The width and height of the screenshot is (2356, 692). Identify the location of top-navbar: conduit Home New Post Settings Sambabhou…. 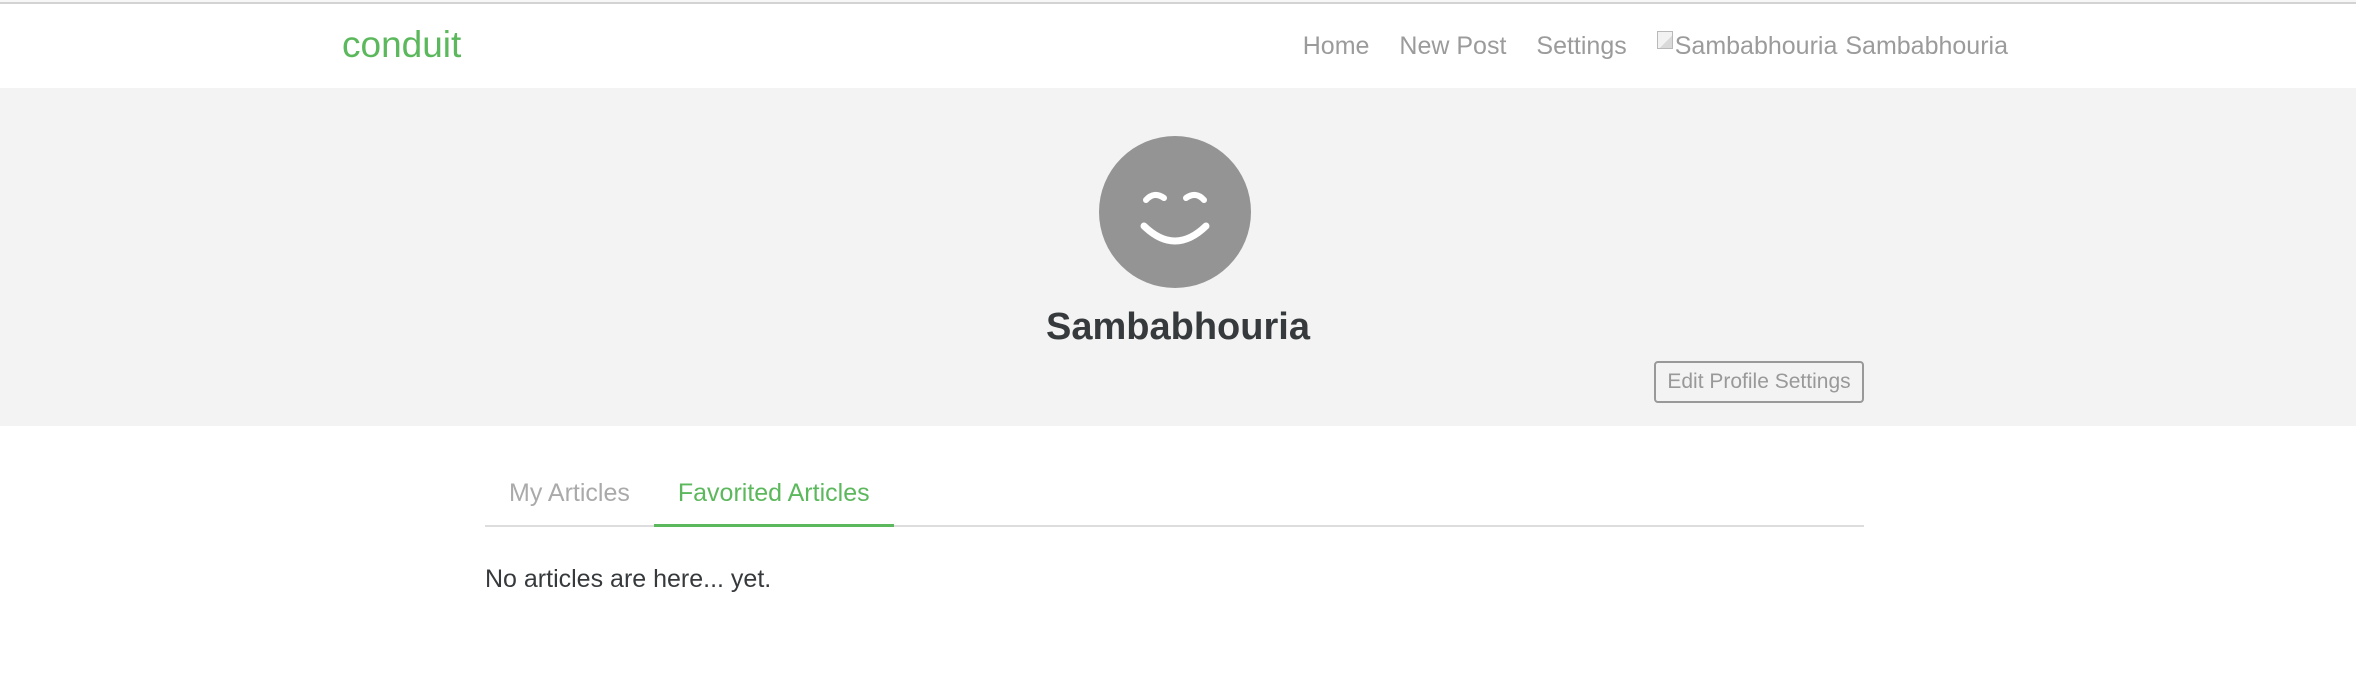
(1178, 46).